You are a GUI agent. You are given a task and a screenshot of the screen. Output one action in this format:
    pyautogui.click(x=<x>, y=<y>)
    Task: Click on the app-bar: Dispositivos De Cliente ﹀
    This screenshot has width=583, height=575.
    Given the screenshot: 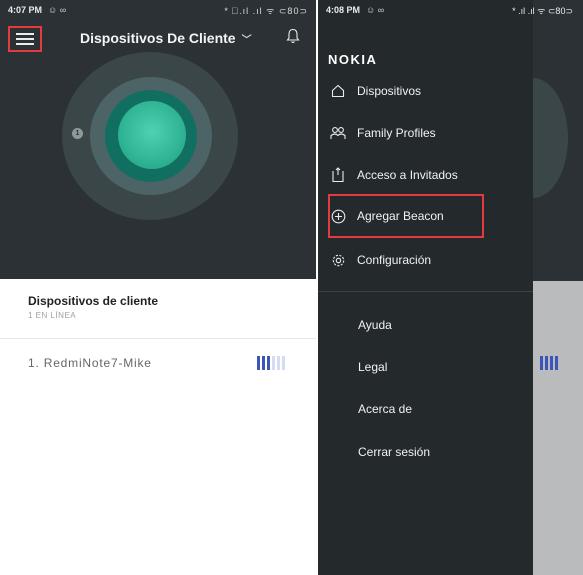 What is the action you would take?
    pyautogui.click(x=158, y=38)
    